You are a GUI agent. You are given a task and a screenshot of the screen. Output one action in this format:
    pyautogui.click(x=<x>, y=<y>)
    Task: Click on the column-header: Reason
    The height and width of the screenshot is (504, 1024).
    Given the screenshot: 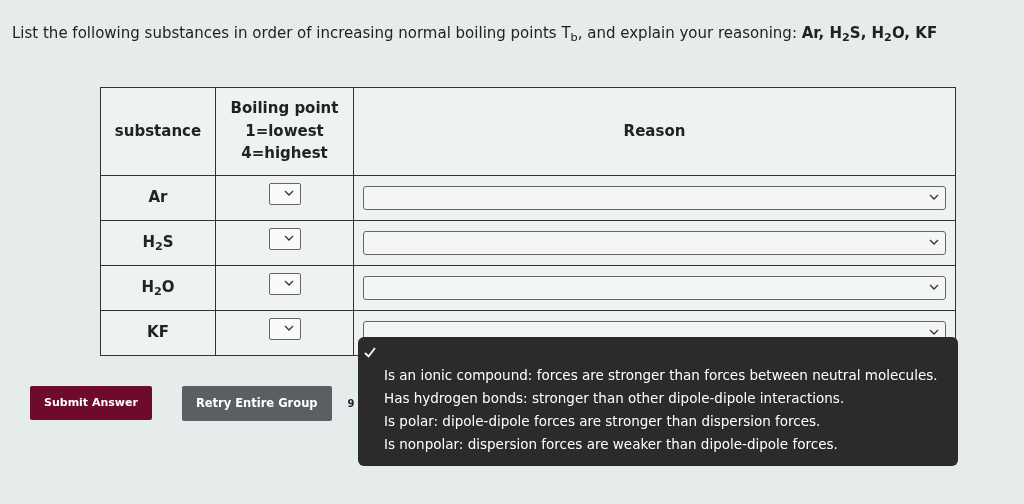 What is the action you would take?
    pyautogui.click(x=654, y=130)
    